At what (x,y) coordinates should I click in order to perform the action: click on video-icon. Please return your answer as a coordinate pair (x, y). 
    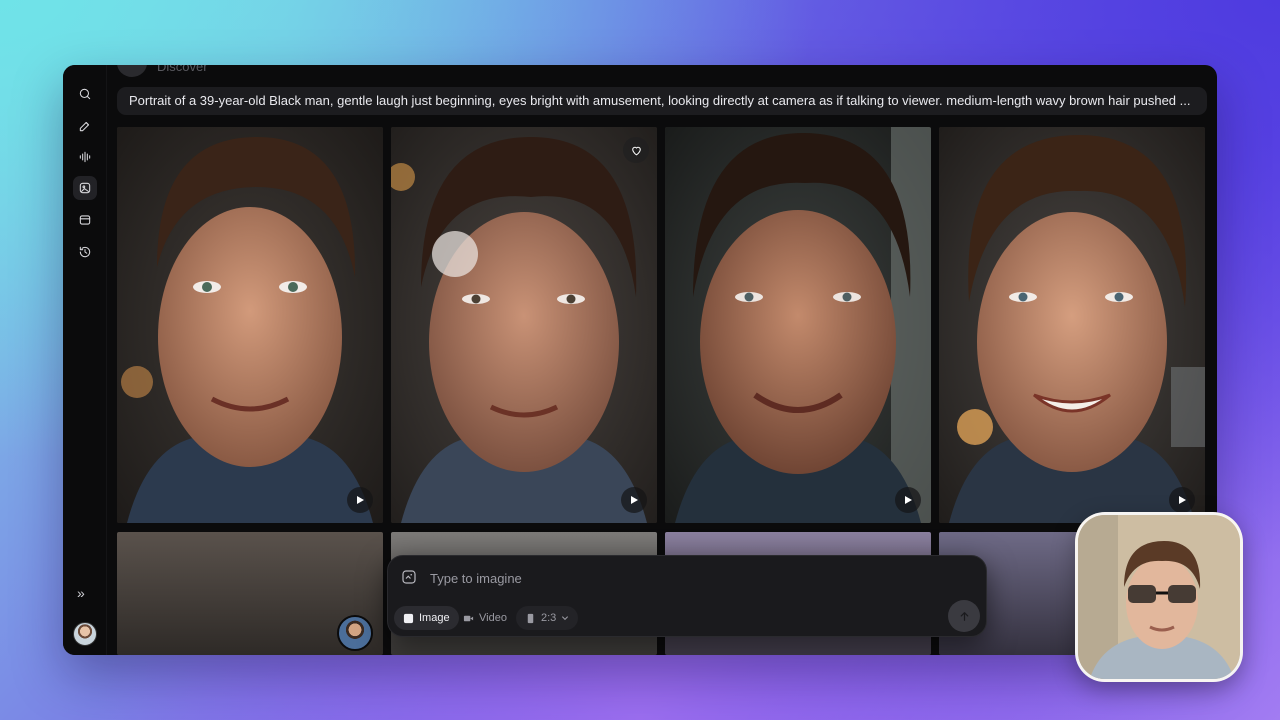
    Looking at the image, I should click on (468, 618).